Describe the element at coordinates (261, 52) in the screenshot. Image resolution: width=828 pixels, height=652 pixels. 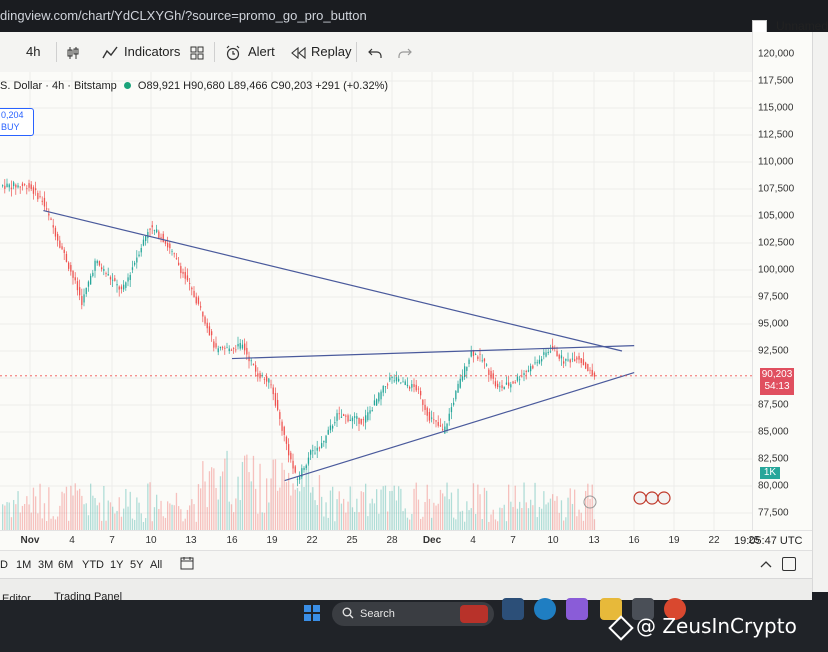
I see `alert-button: Alert` at that location.